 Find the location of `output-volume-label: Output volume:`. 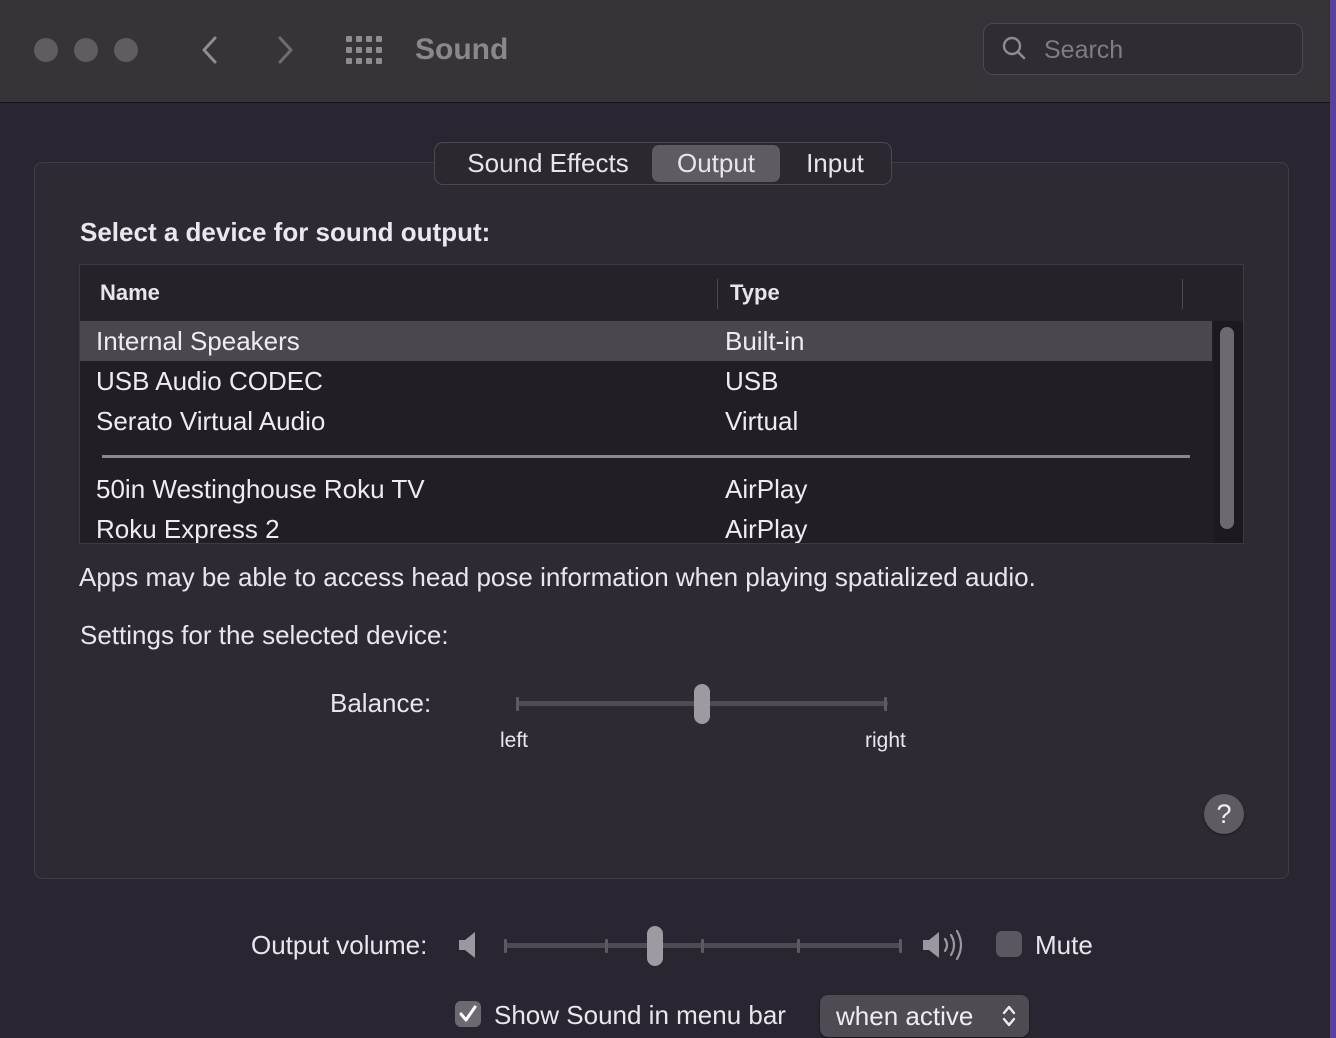

output-volume-label: Output volume: is located at coordinates (339, 945).